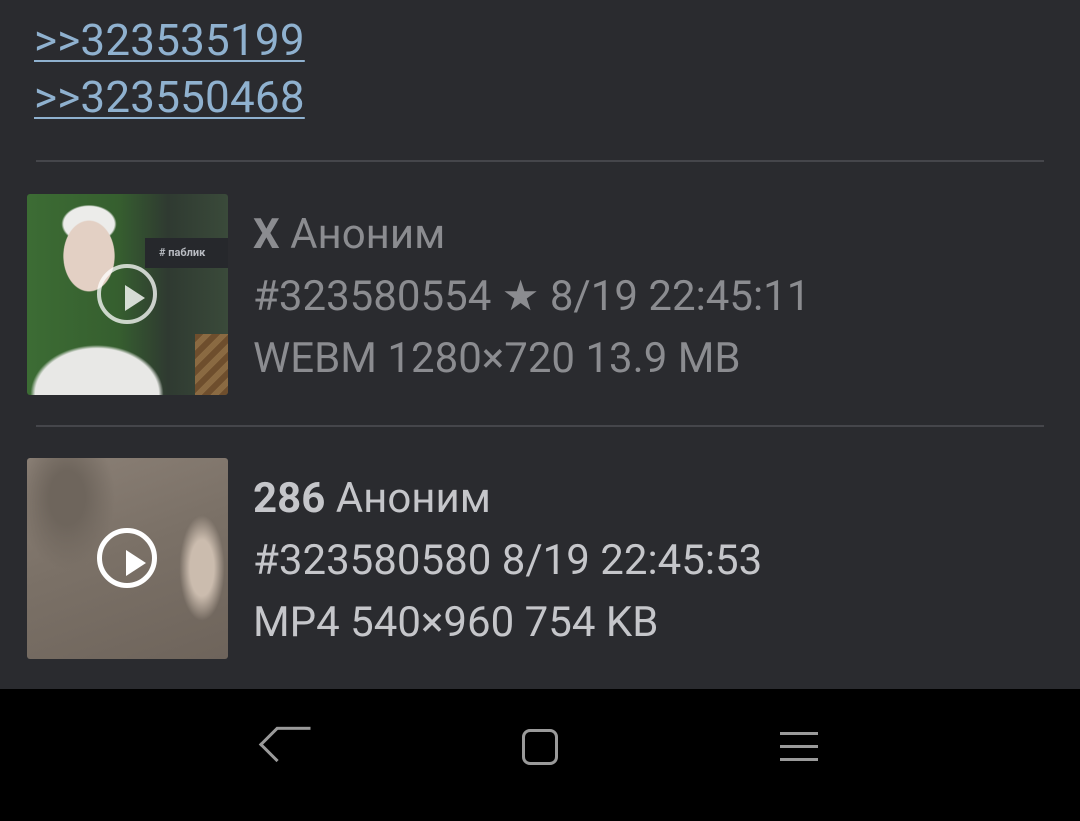 The image size is (1080, 821). Describe the element at coordinates (497, 358) in the screenshot. I see `file-info: WEBM 1280×720 13.9 MB` at that location.